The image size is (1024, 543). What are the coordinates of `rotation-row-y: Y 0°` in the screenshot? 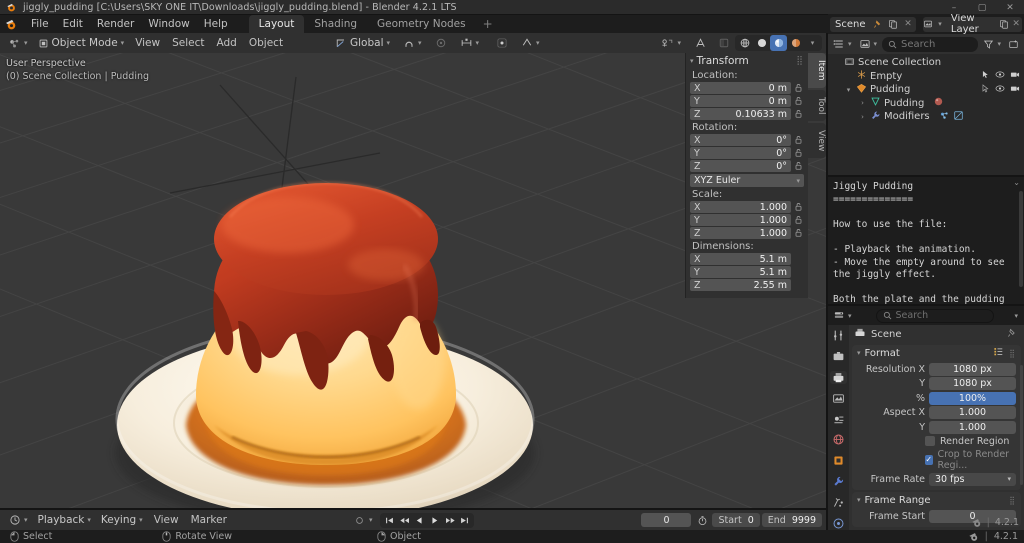 It's located at (747, 153).